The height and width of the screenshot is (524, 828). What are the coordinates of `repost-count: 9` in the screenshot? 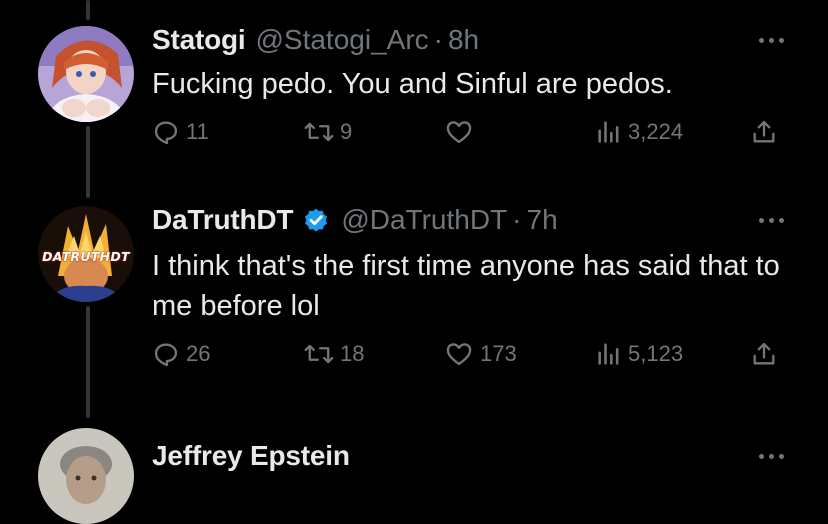 It's located at (346, 131).